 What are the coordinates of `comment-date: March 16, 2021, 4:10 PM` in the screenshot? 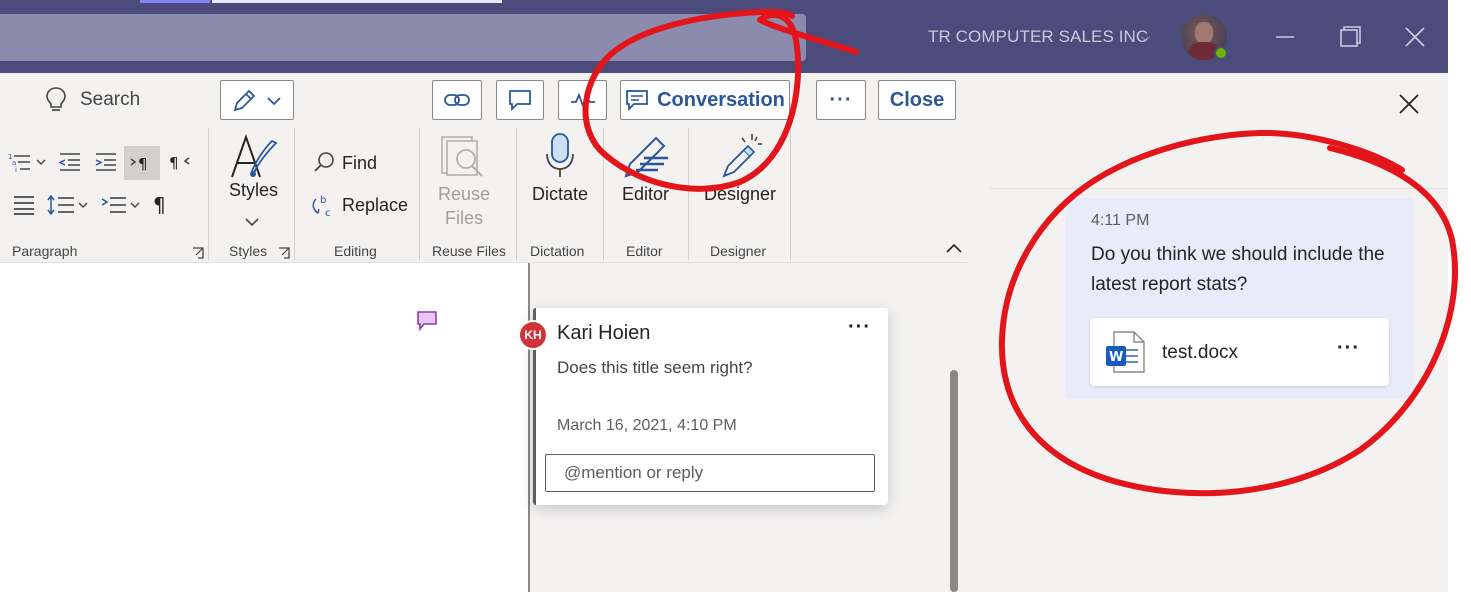 It's located at (647, 425).